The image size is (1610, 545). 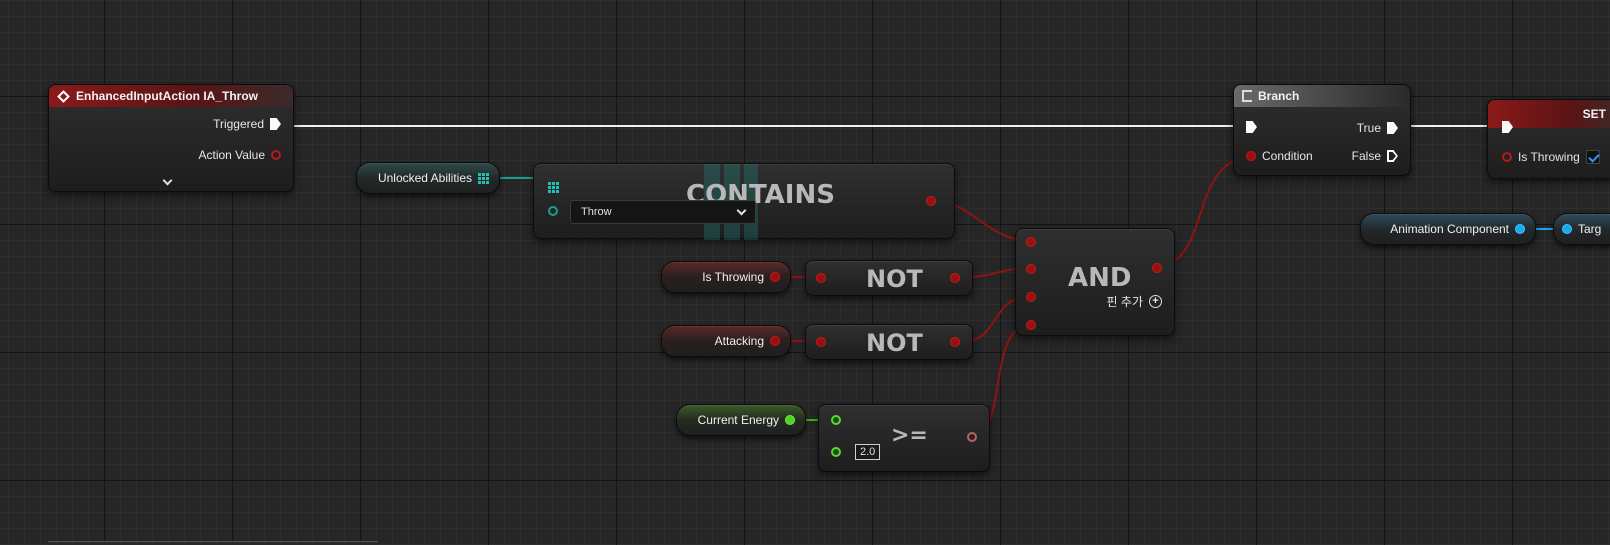 I want to click on action-value-label: Action Value, so click(x=232, y=155).